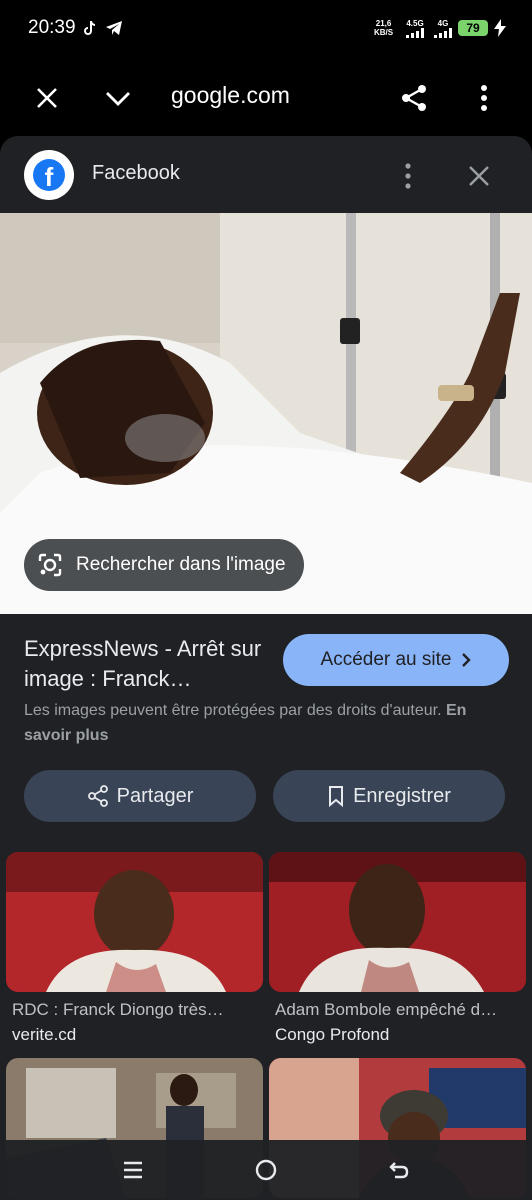 Image resolution: width=532 pixels, height=1200 pixels. I want to click on net-speed: 21,6 KB/S, so click(383, 28).